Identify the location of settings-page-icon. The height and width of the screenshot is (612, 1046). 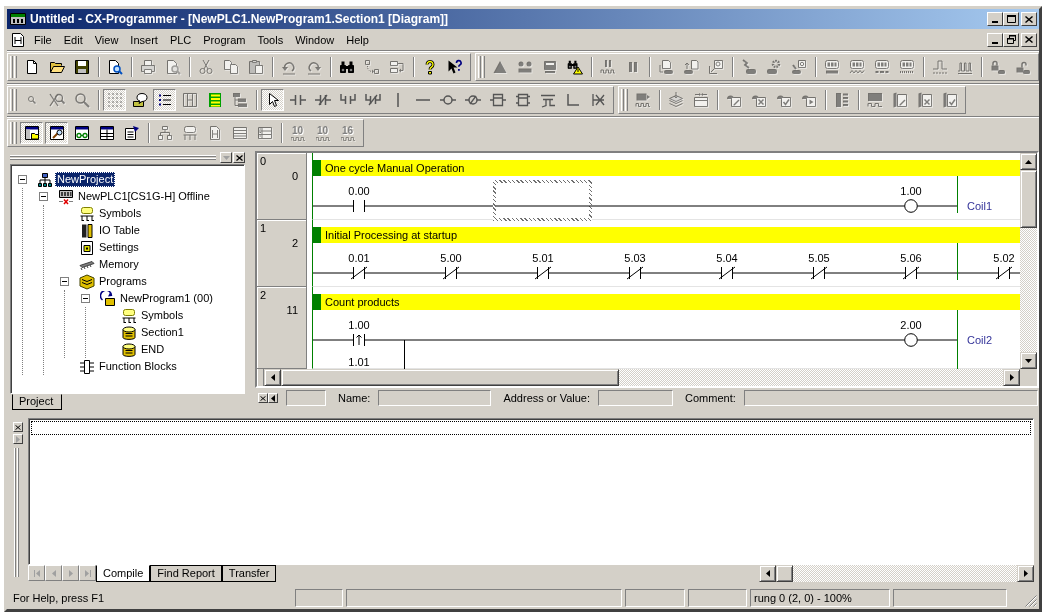
(87, 247).